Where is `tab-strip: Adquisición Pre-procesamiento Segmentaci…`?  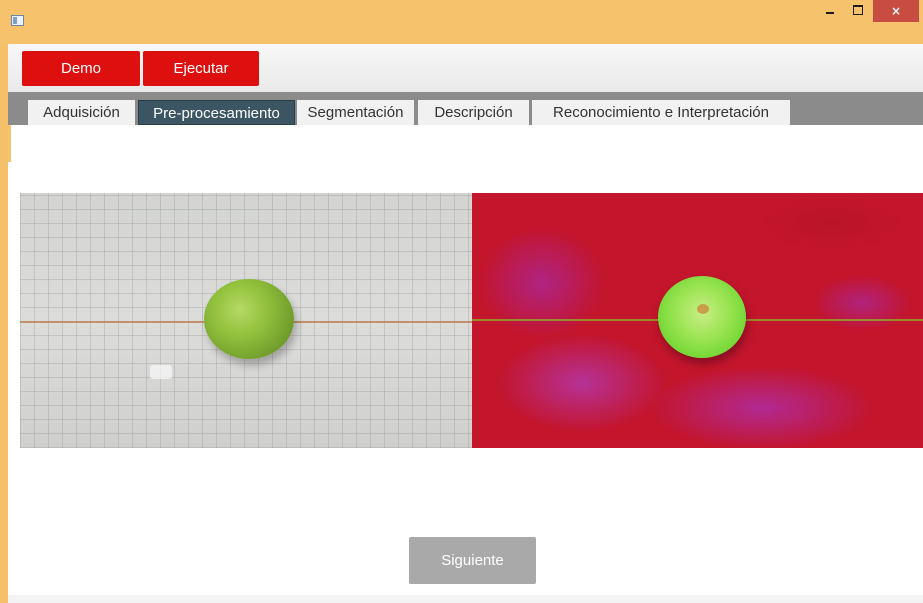 tab-strip: Adquisición Pre-procesamiento Segmentaci… is located at coordinates (465, 108).